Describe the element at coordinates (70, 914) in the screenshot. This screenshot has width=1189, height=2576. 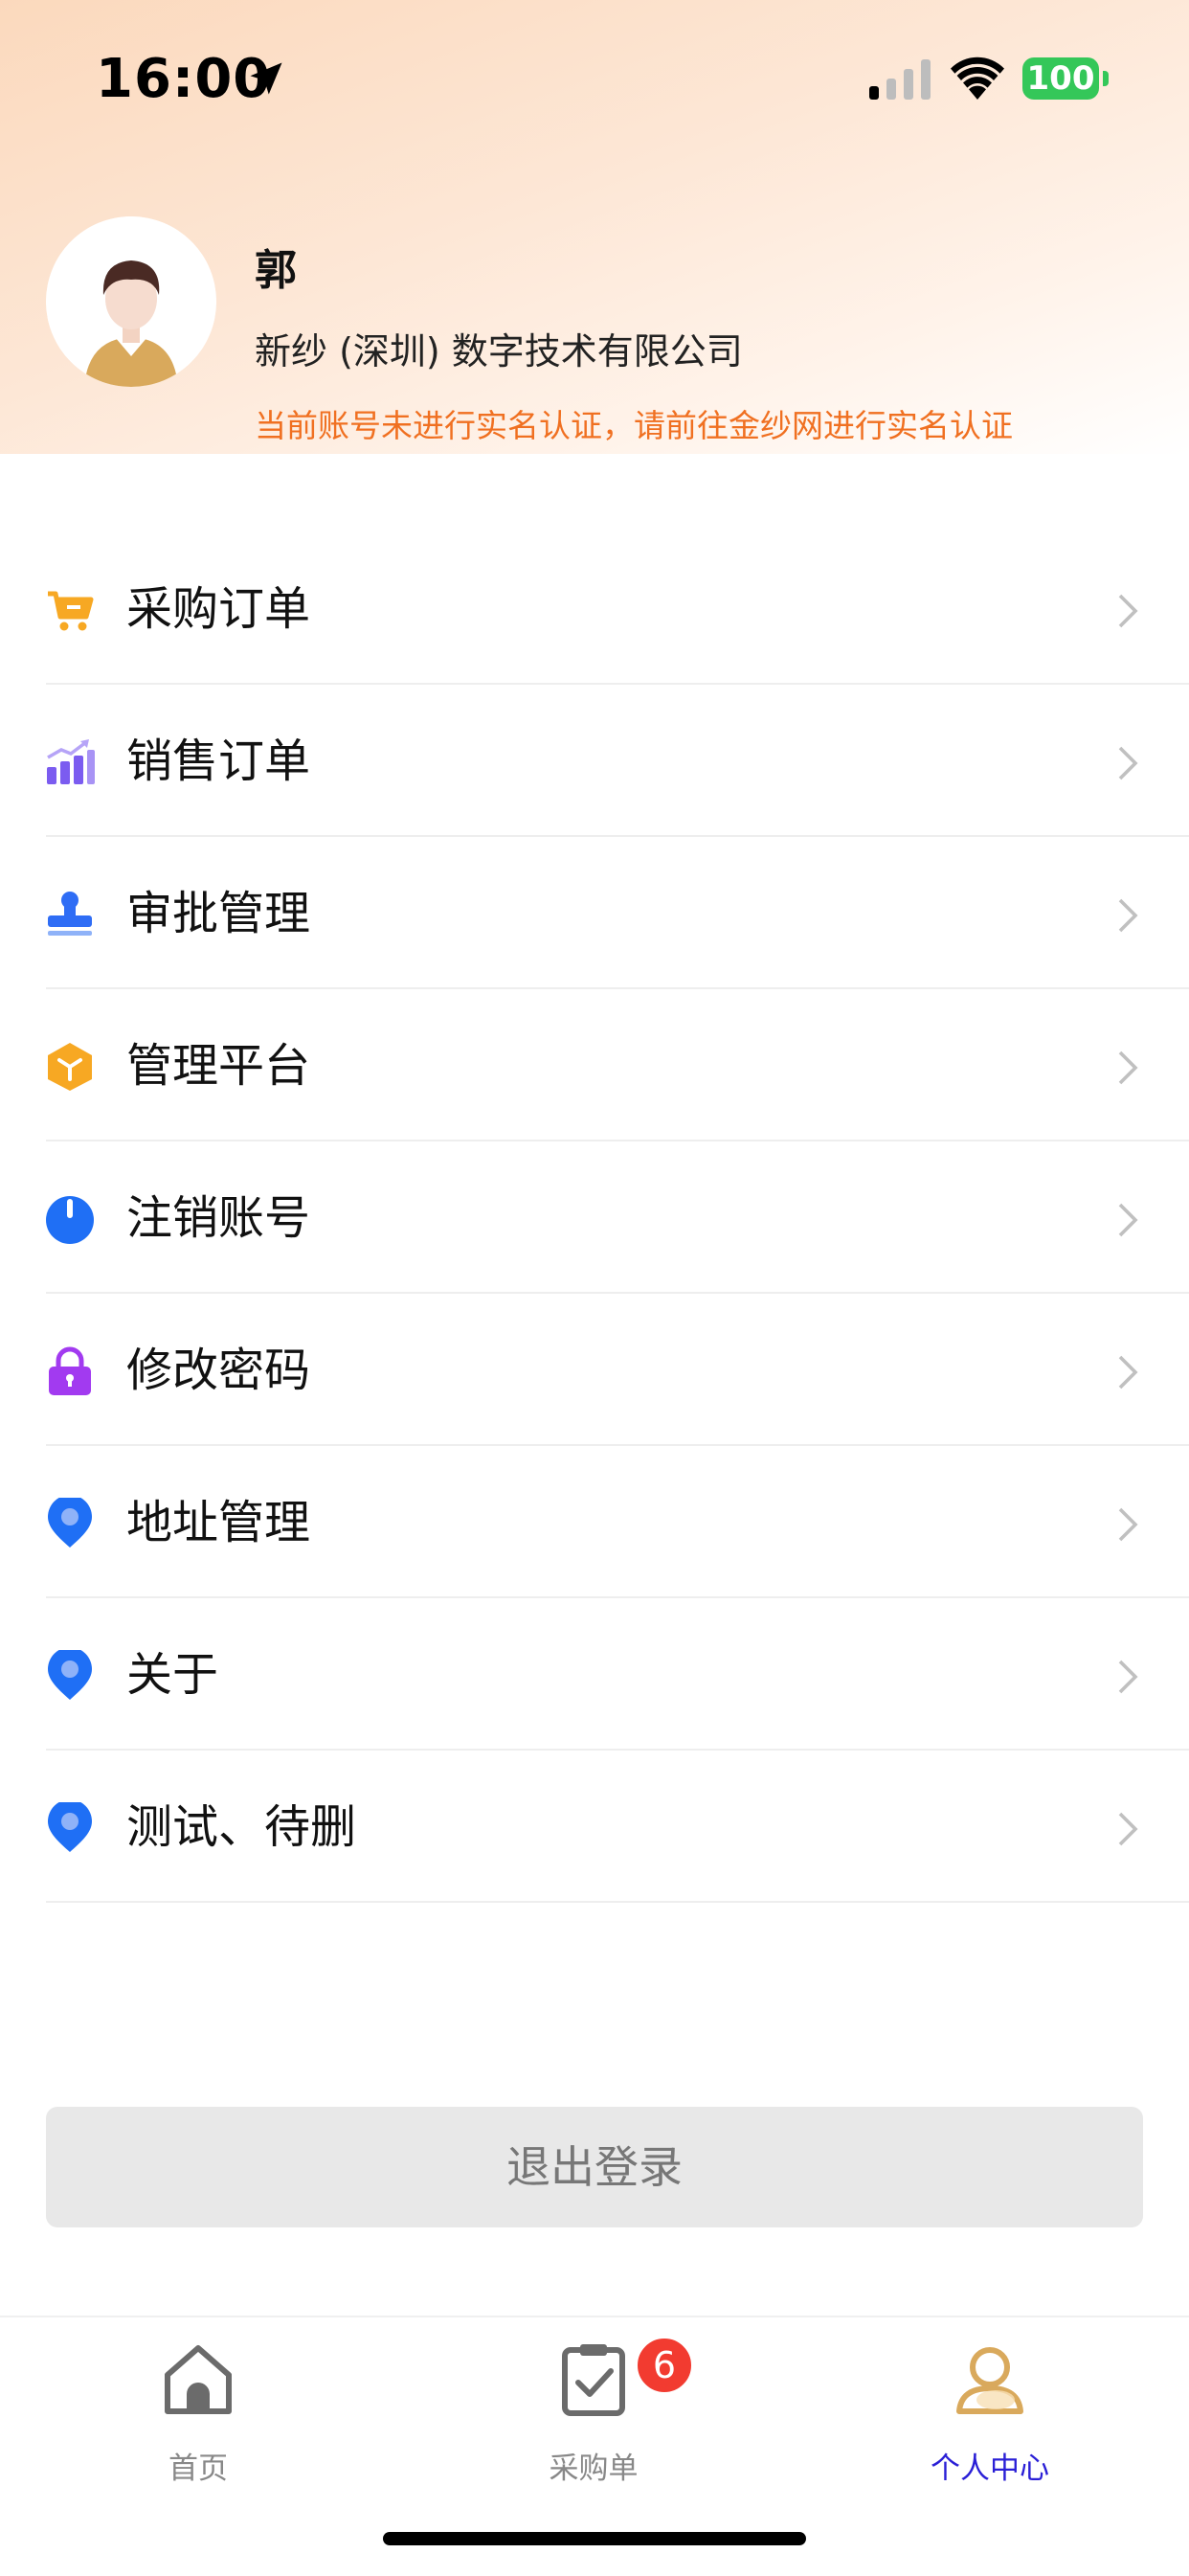
I see `stamp-icon` at that location.